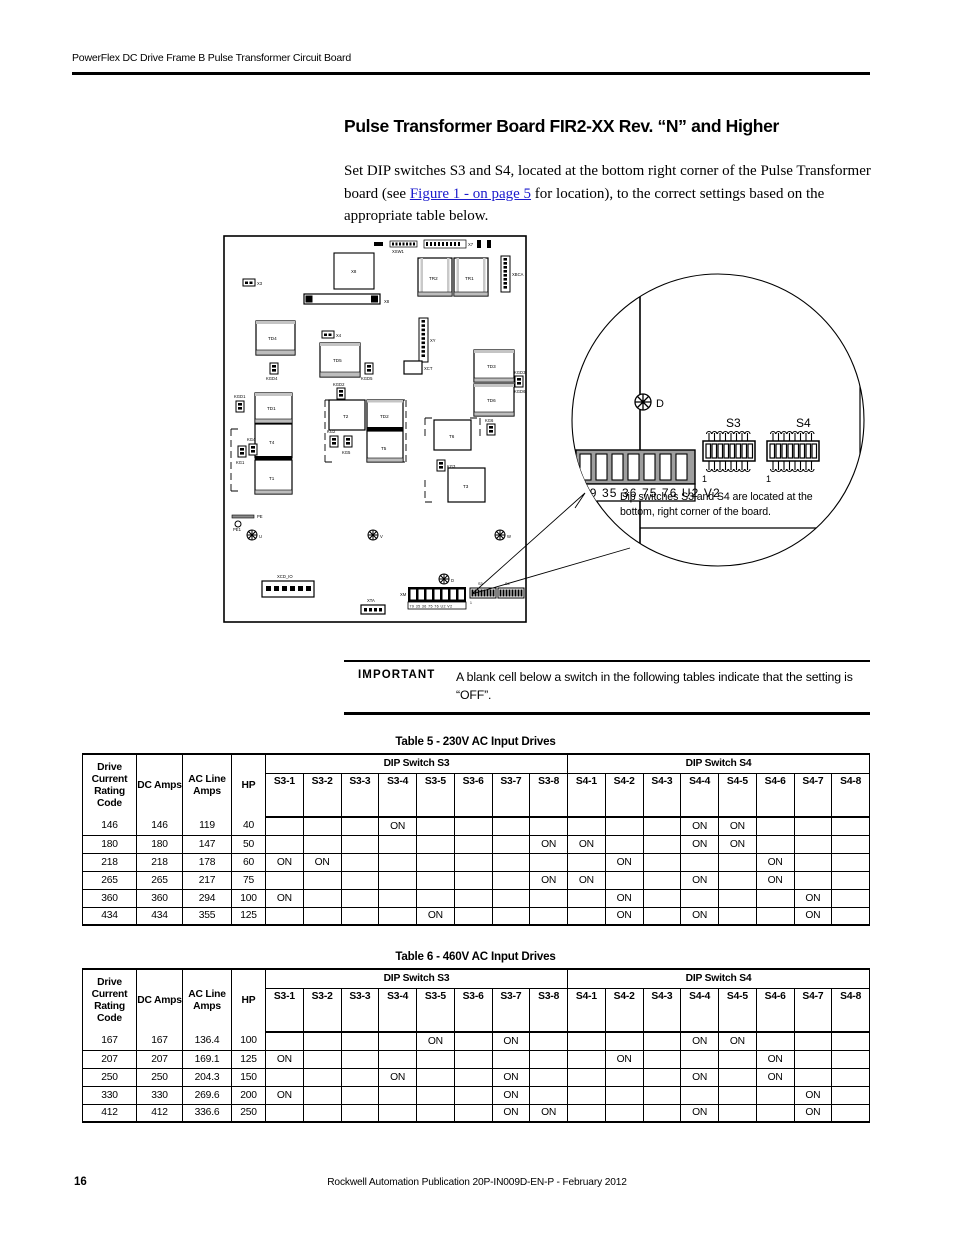  Describe the element at coordinates (360, 795) in the screenshot. I see `col-header-s3-3: S3-3` at that location.